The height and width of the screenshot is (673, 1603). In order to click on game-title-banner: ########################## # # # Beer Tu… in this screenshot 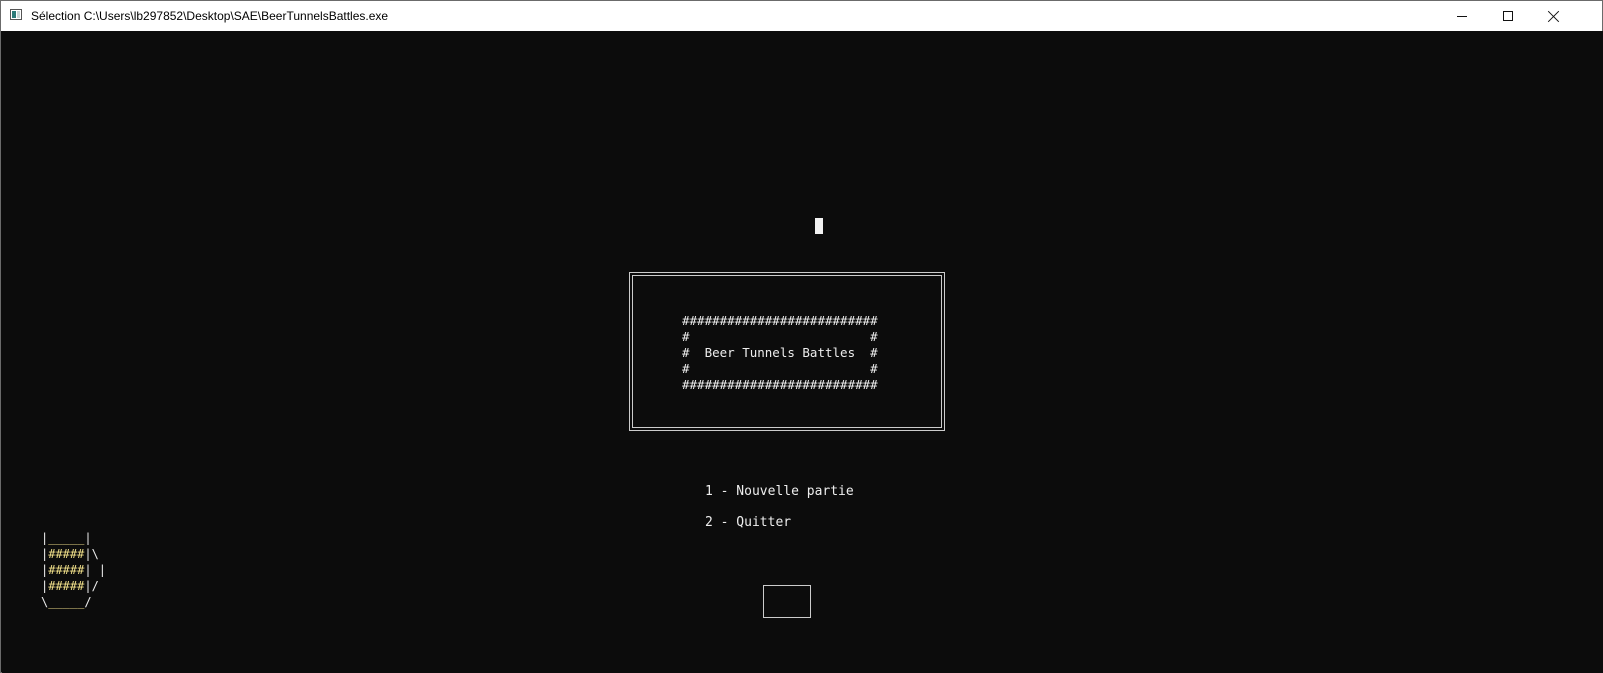, I will do `click(780, 353)`.